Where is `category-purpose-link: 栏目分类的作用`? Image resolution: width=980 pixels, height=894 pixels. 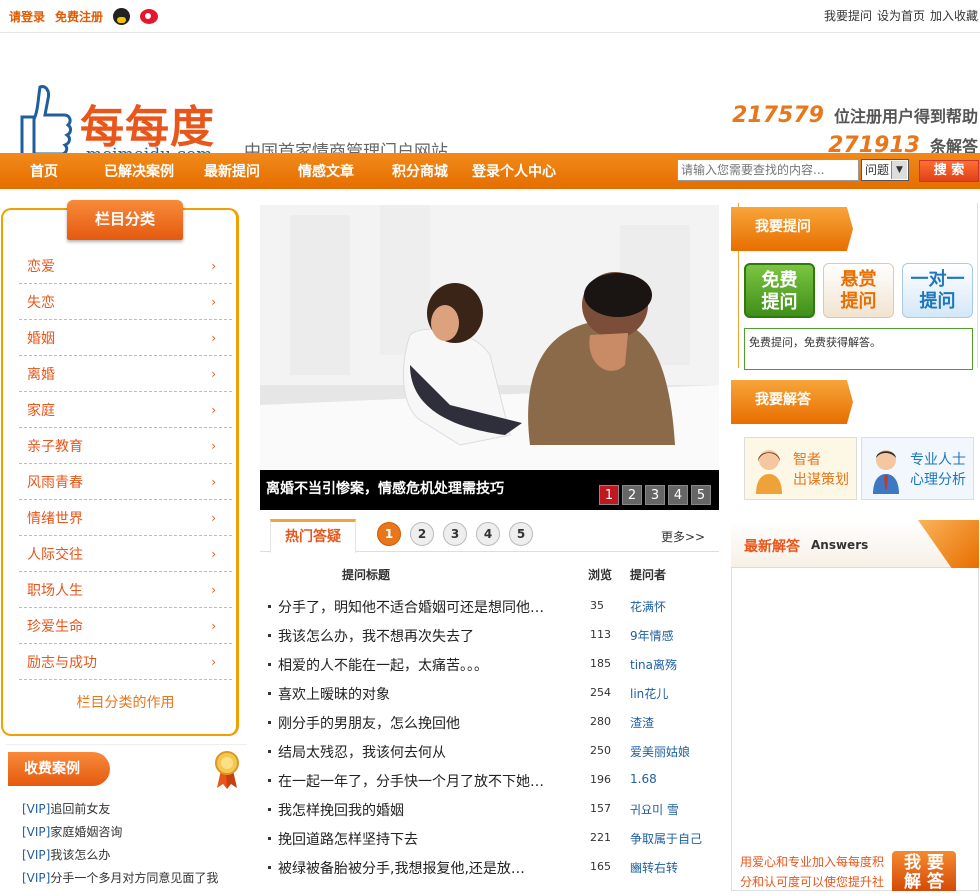 category-purpose-link: 栏目分类的作用 is located at coordinates (125, 702).